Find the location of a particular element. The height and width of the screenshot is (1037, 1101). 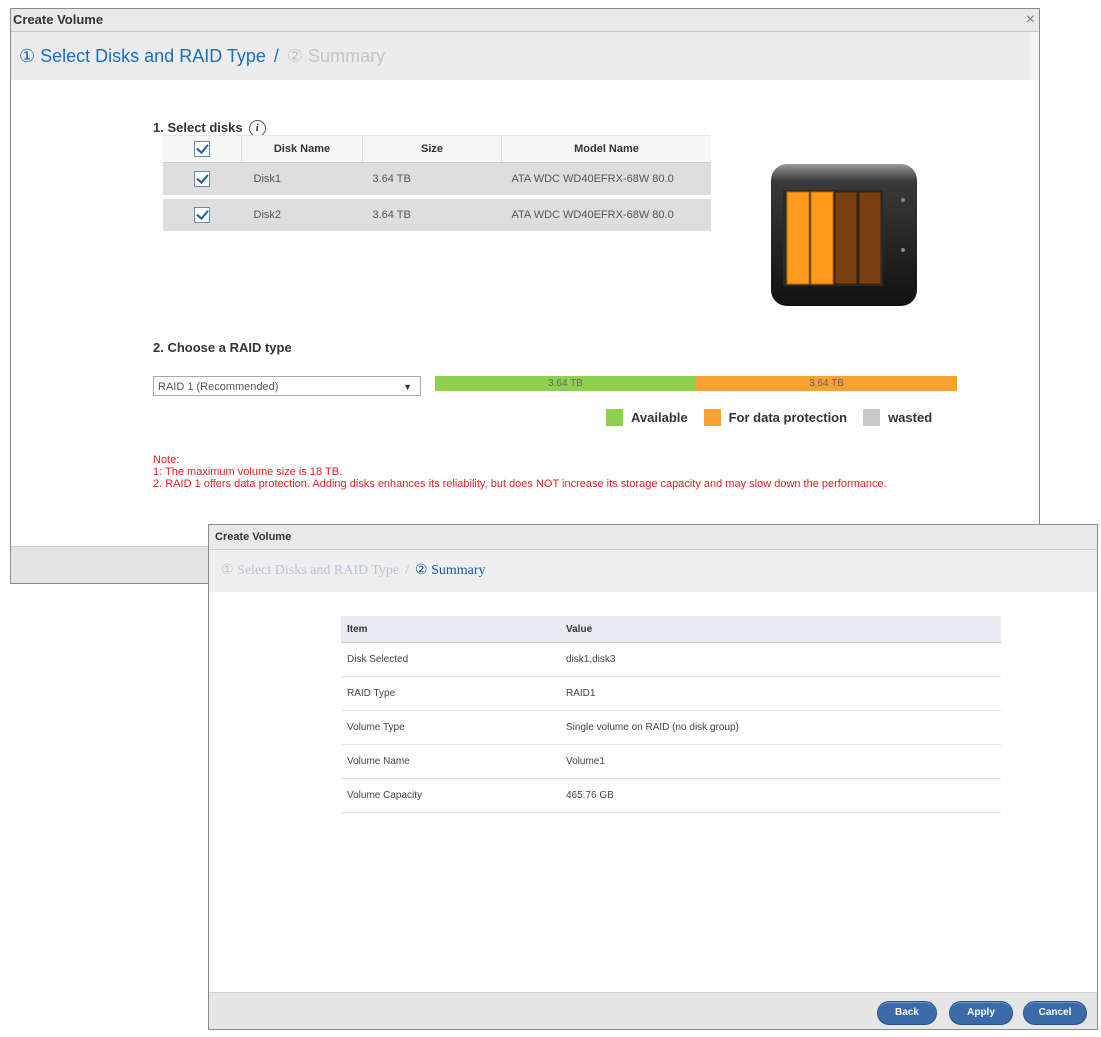

summary-value: Volume1 is located at coordinates (780, 761).